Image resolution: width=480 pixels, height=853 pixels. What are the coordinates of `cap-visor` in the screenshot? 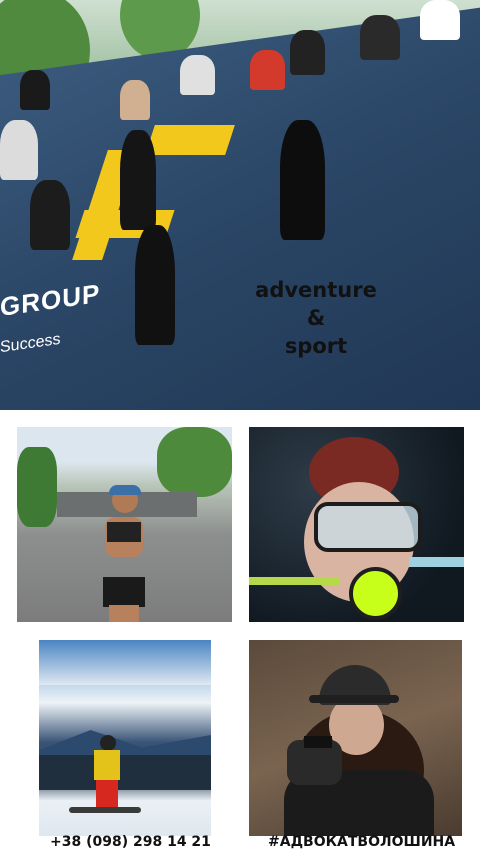 It's located at (354, 699).